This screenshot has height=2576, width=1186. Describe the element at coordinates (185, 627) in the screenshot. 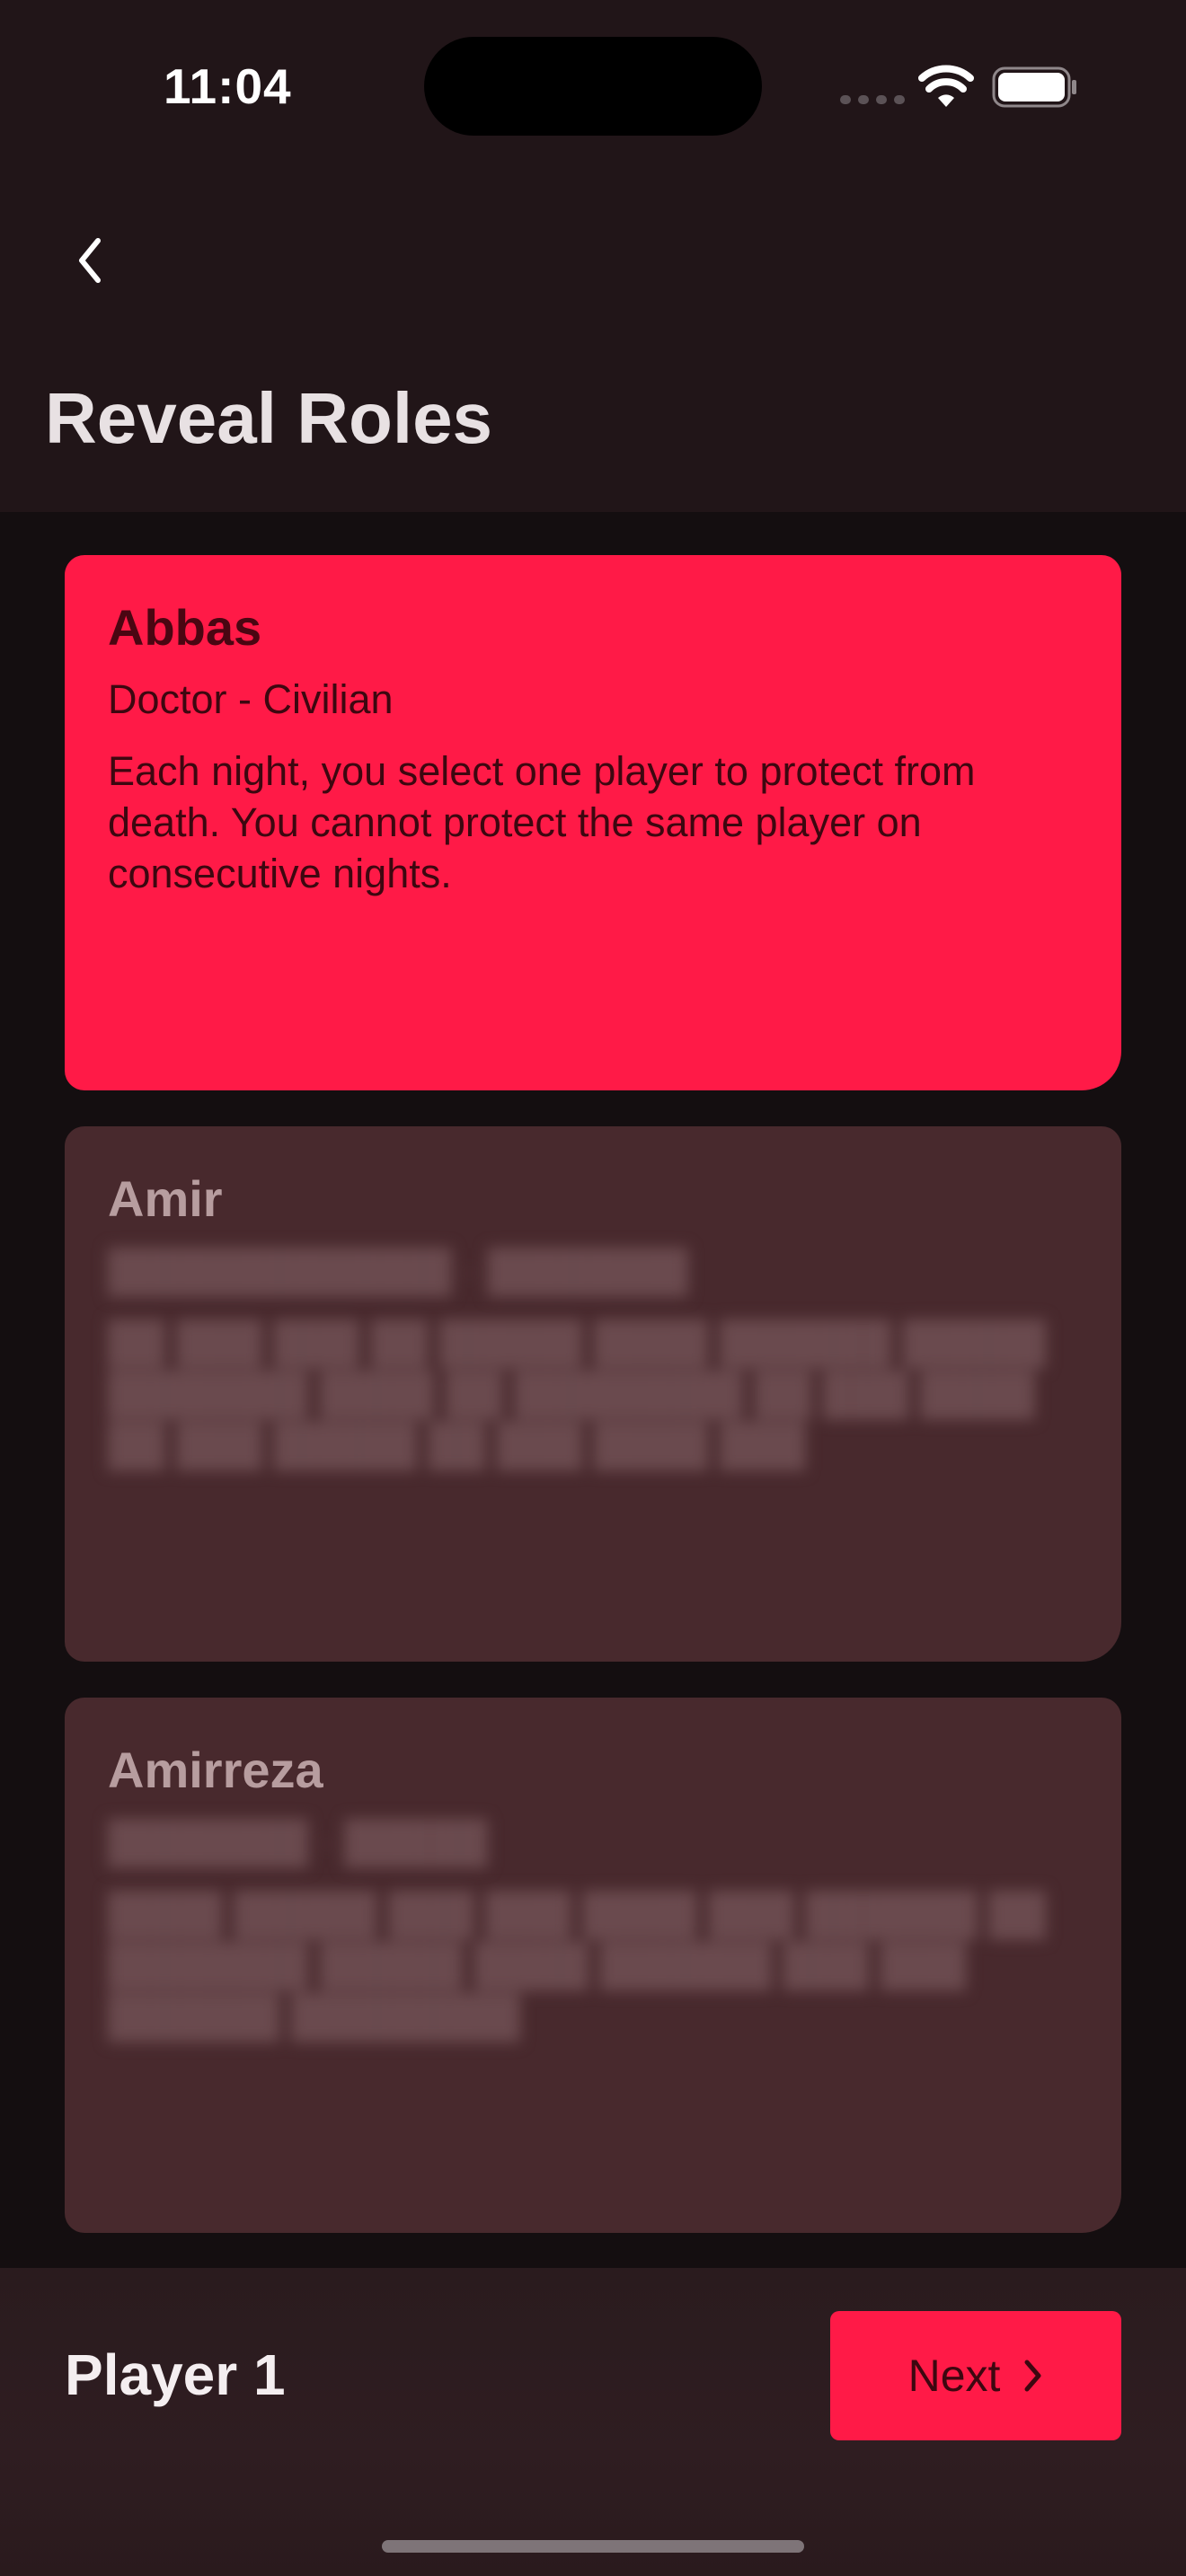

I see `card-player-name: Abbas` at that location.